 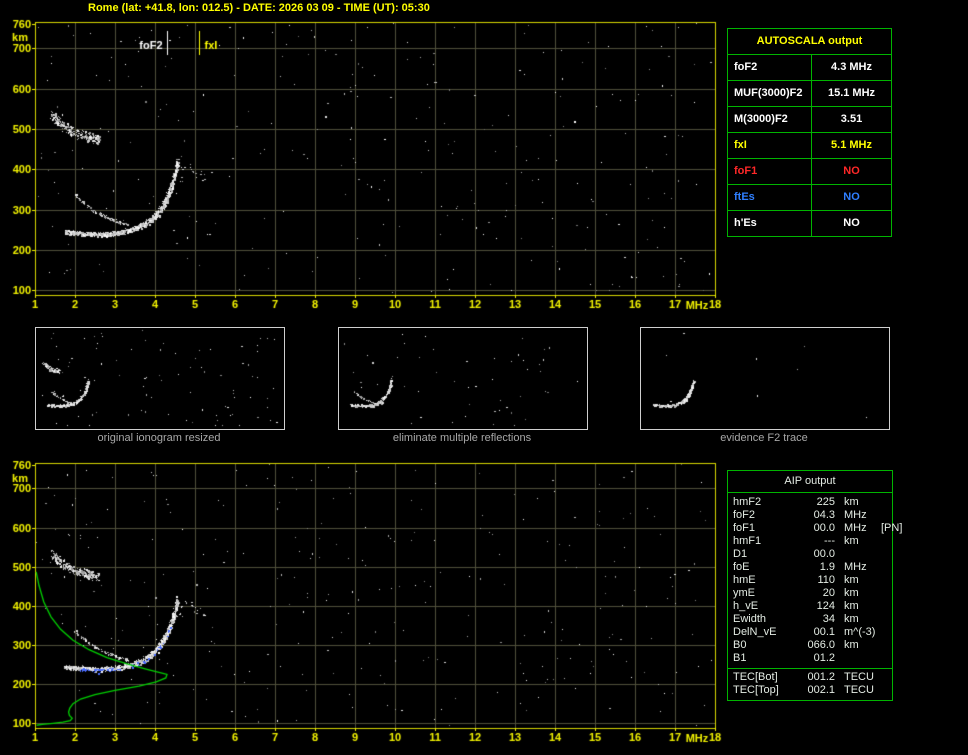 I want to click on thumbnail-evidence-canvas, so click(x=765, y=378).